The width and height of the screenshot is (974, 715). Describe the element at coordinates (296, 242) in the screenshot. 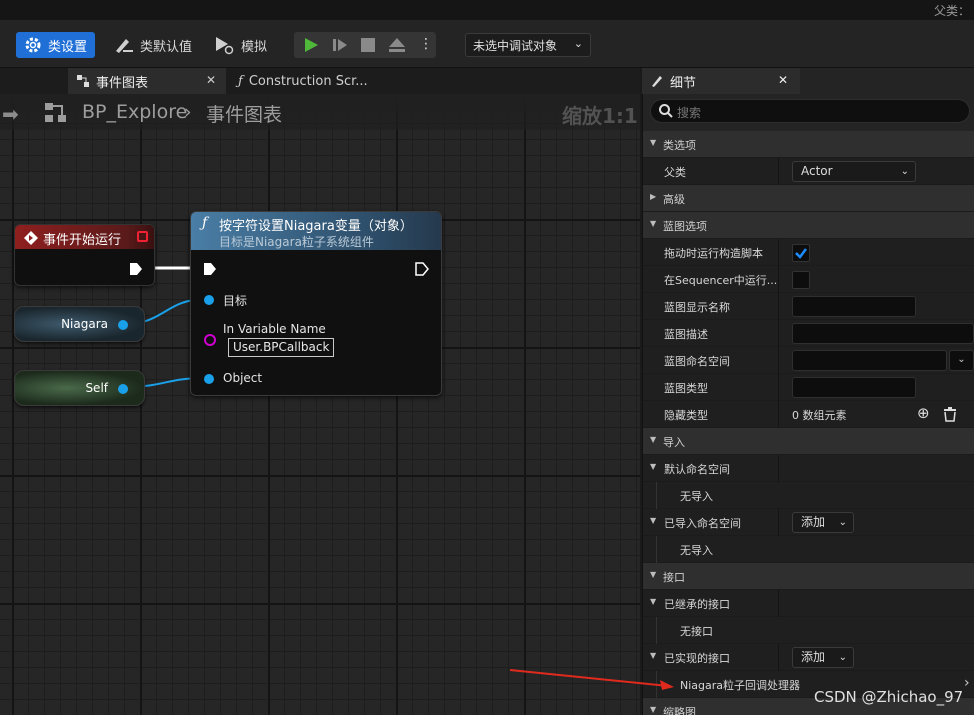

I see `node-subtitle: 目标是Niagara粒子系统组件` at that location.